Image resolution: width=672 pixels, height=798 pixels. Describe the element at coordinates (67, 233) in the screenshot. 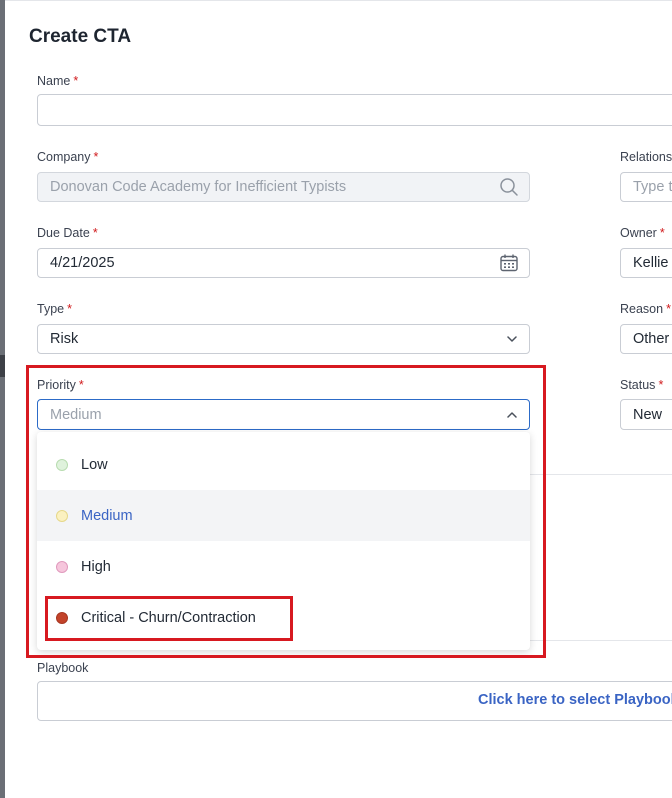

I see `due-date-label: Due Date *` at that location.